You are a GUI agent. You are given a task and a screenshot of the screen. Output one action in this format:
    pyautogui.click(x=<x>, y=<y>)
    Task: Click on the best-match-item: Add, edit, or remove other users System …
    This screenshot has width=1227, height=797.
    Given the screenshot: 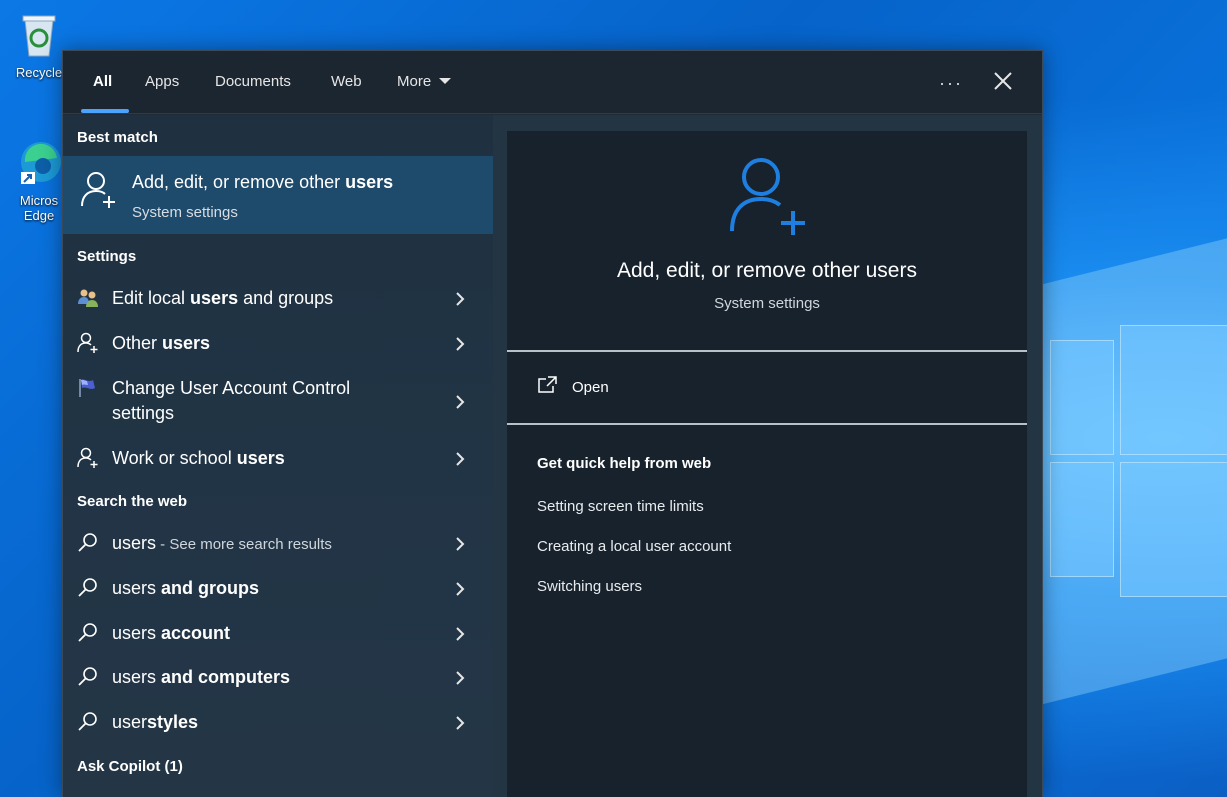 What is the action you would take?
    pyautogui.click(x=278, y=195)
    